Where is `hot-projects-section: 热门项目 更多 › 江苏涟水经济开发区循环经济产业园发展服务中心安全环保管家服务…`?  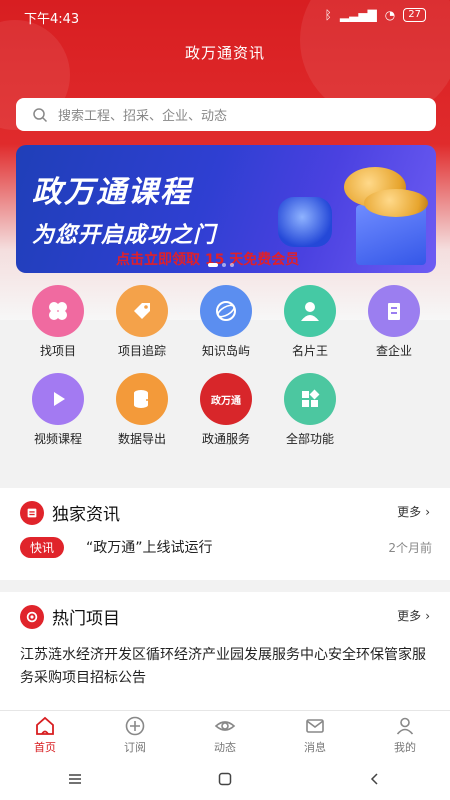 hot-projects-section: 热门项目 更多 › 江苏涟水经济开发区循环经济产业园发展服务中心安全环保管家服务… is located at coordinates (225, 651).